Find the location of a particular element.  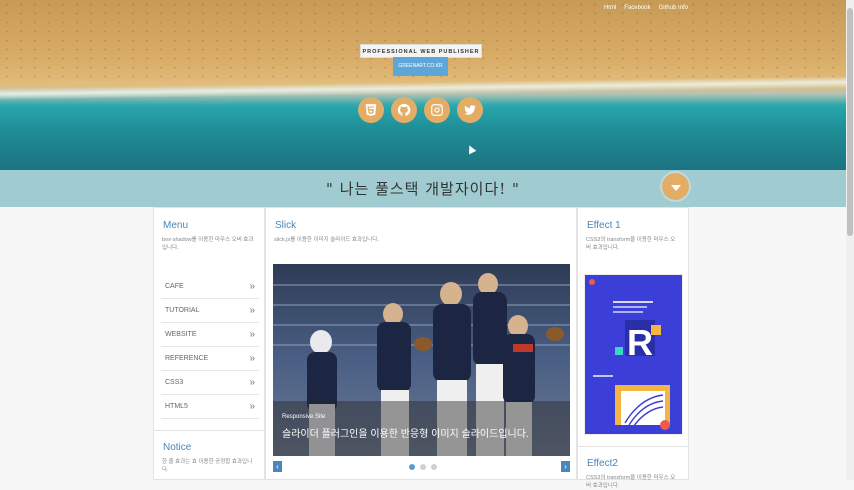

caption-title: 슬라이더 플러그인을 이용한 반응형 이미지 슬라이드입니다. is located at coordinates (405, 434).